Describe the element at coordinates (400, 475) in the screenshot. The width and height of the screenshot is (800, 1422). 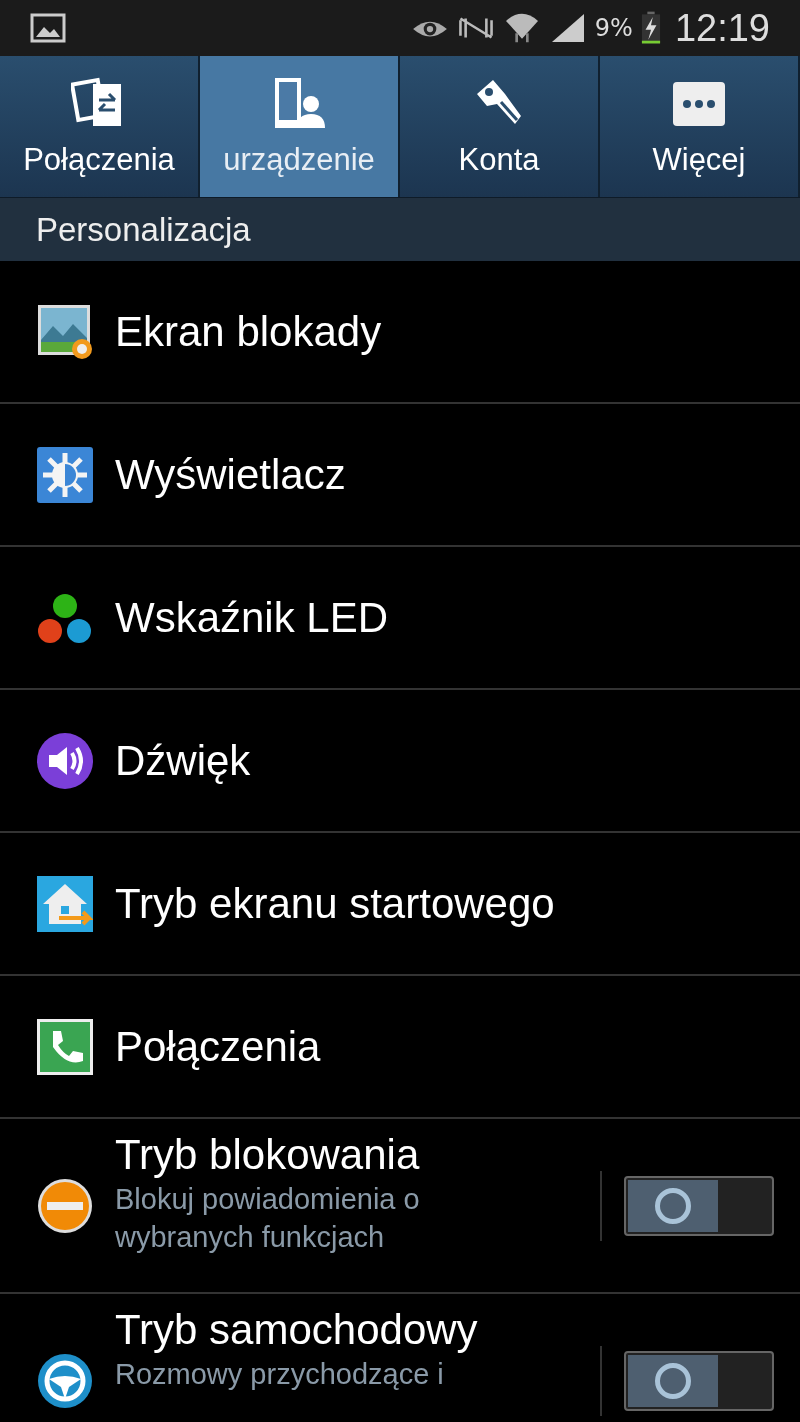
I see `settings-item: Wyświetlacz` at that location.